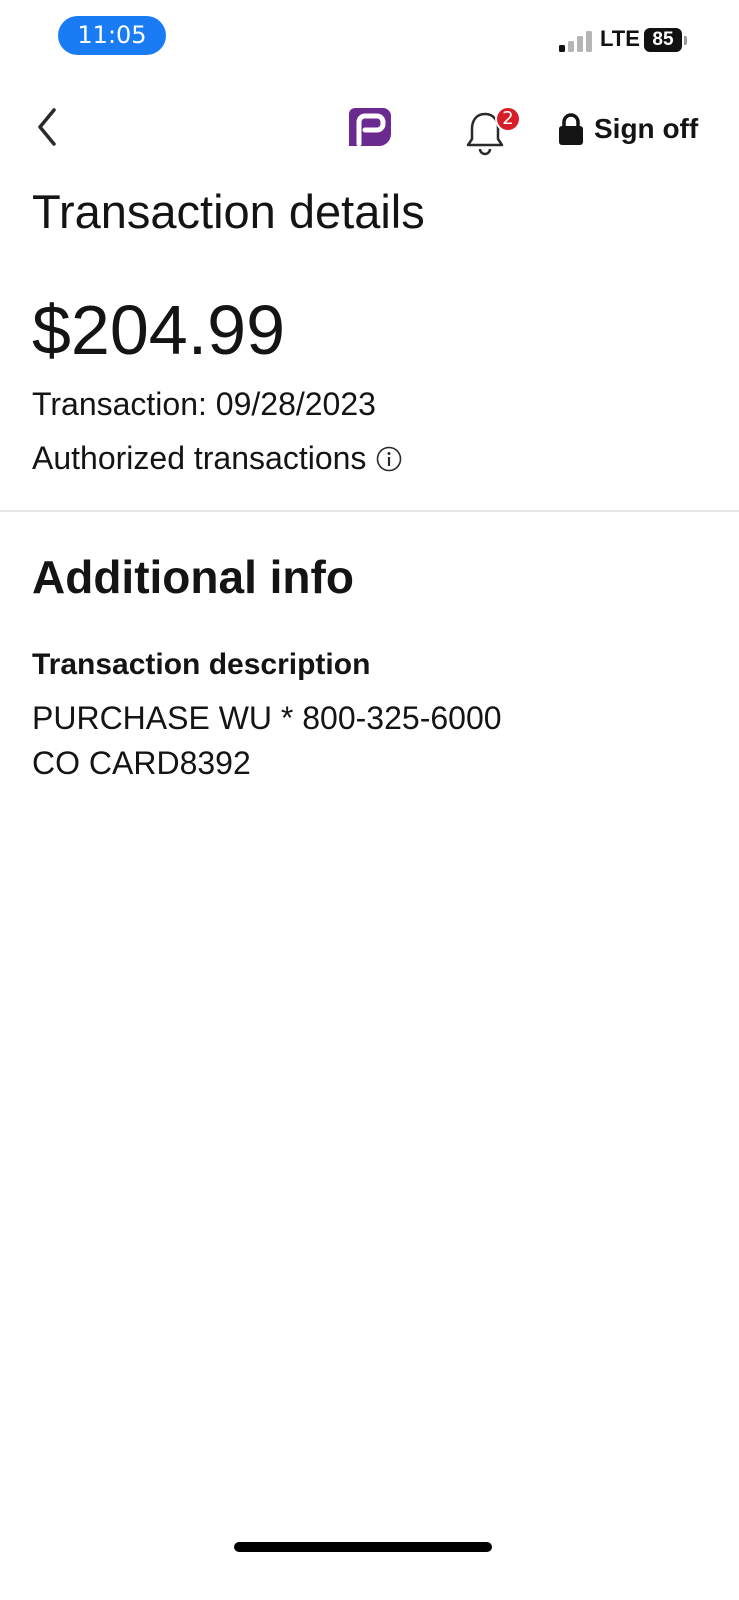 The image size is (739, 1600). Describe the element at coordinates (199, 458) in the screenshot. I see `transaction-status: Authorized transactions` at that location.